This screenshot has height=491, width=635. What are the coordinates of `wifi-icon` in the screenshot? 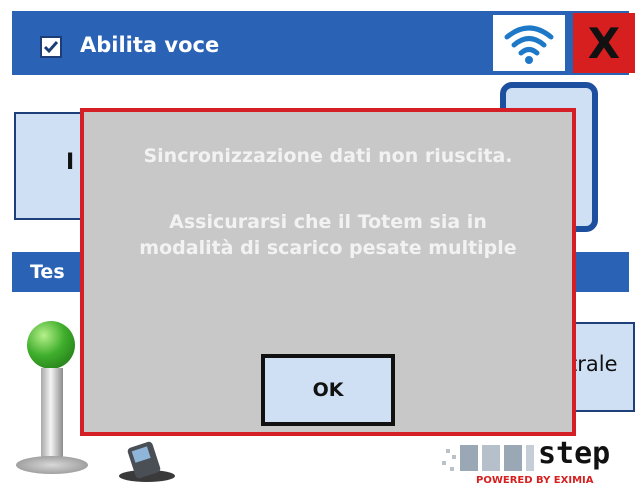 It's located at (529, 44).